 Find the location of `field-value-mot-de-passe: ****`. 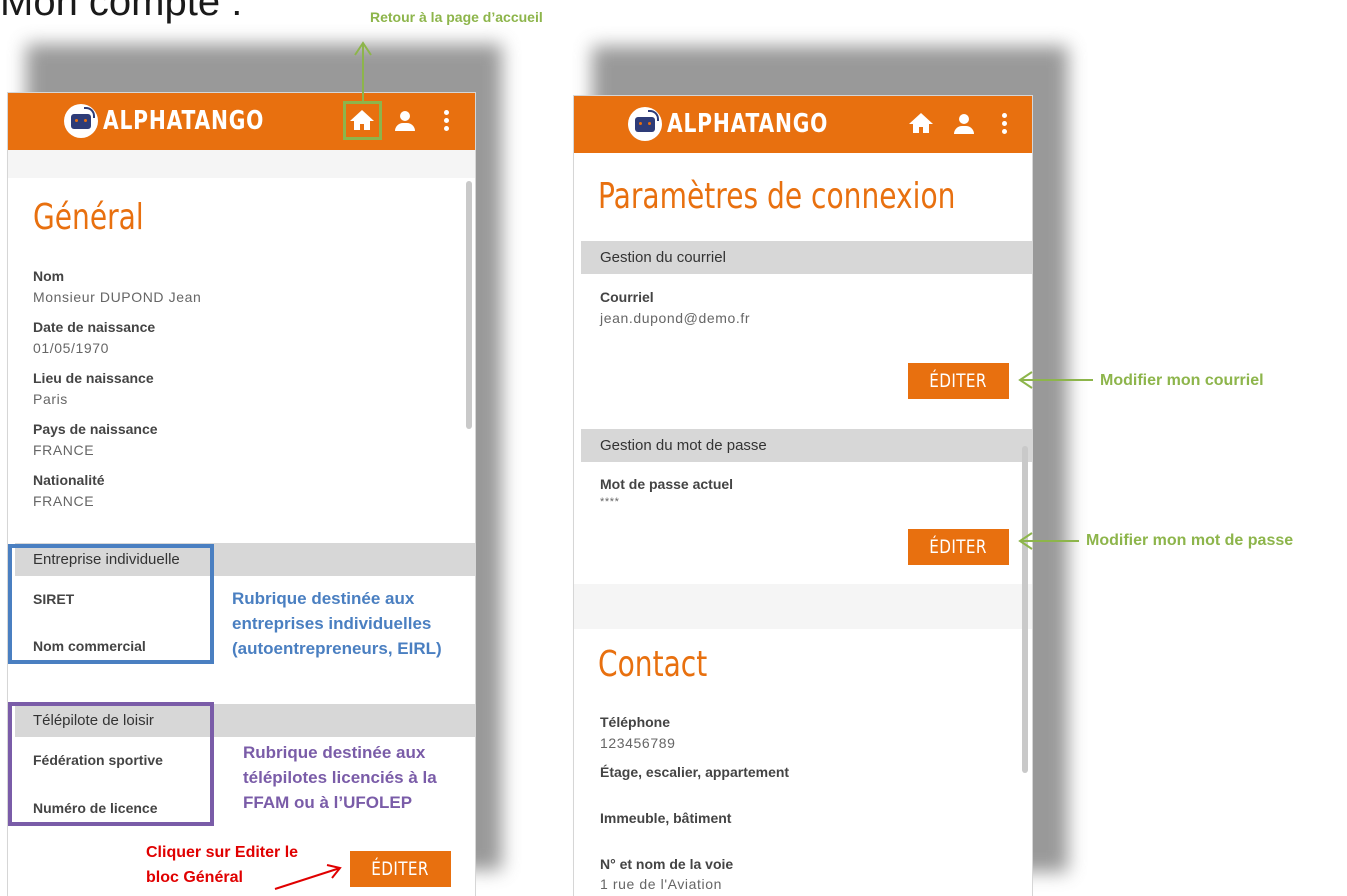

field-value-mot-de-passe: **** is located at coordinates (610, 502).